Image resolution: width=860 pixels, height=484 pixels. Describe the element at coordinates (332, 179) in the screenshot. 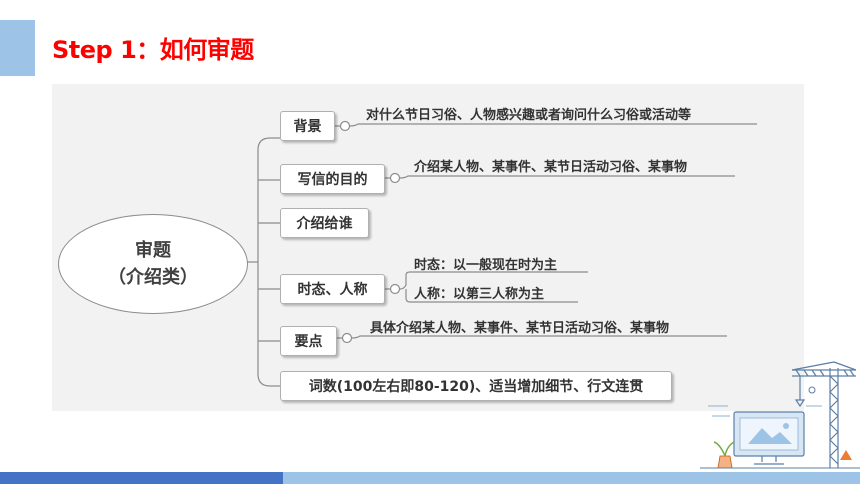

I see `branch-purpose: 写信的目的` at that location.